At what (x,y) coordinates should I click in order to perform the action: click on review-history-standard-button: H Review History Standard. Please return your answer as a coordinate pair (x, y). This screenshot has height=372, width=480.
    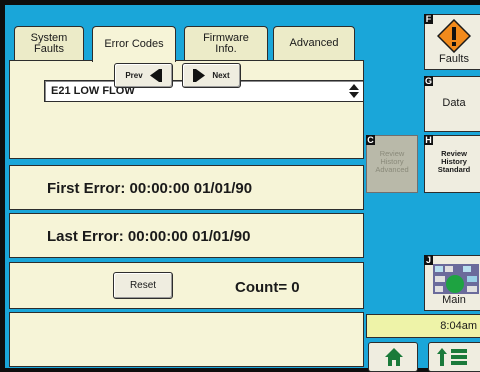
    Looking at the image, I should click on (452, 164).